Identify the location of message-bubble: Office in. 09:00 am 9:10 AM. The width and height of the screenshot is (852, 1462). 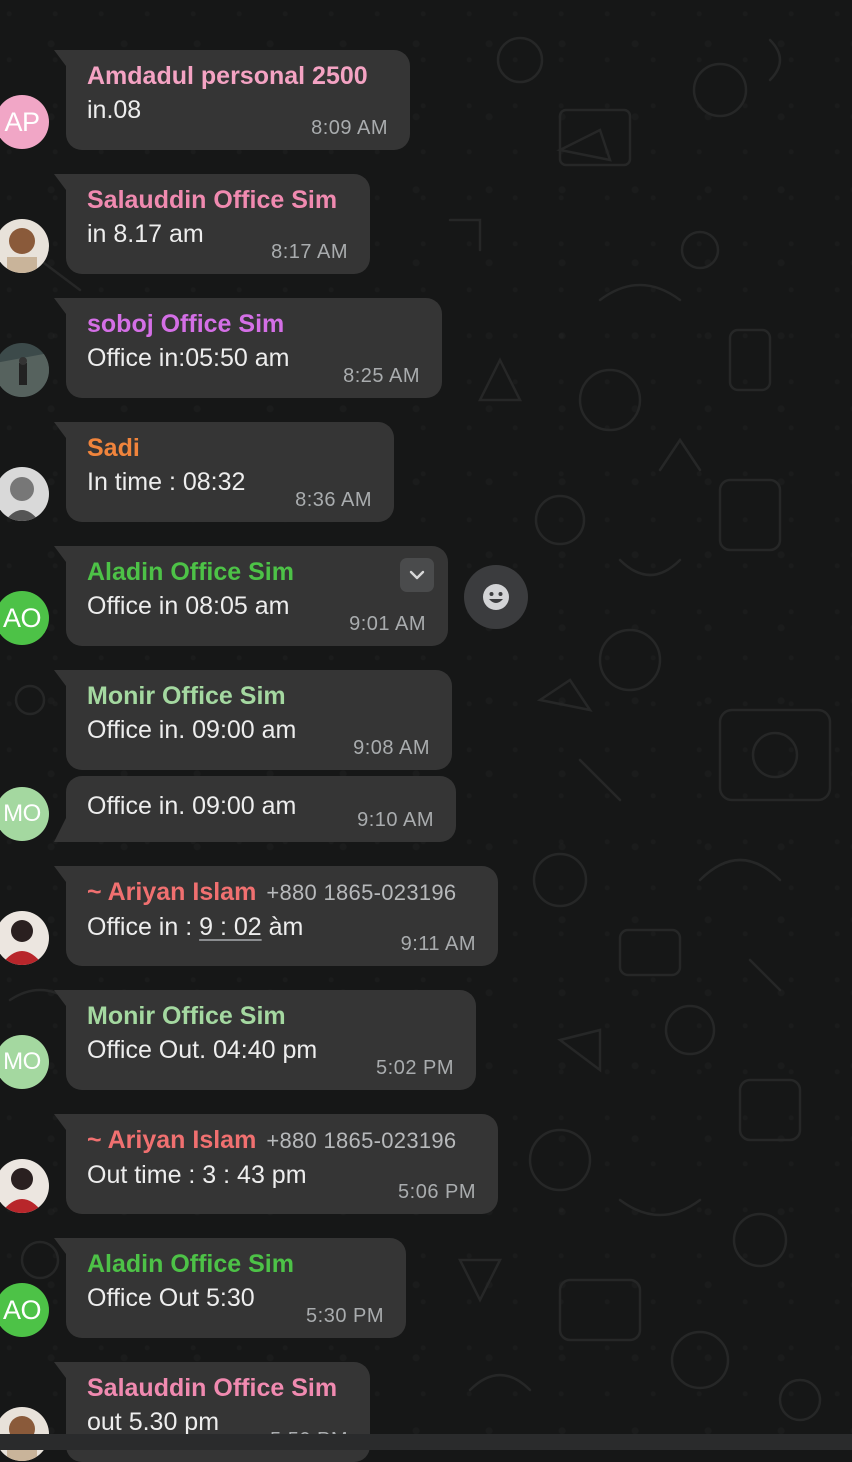
(255, 809).